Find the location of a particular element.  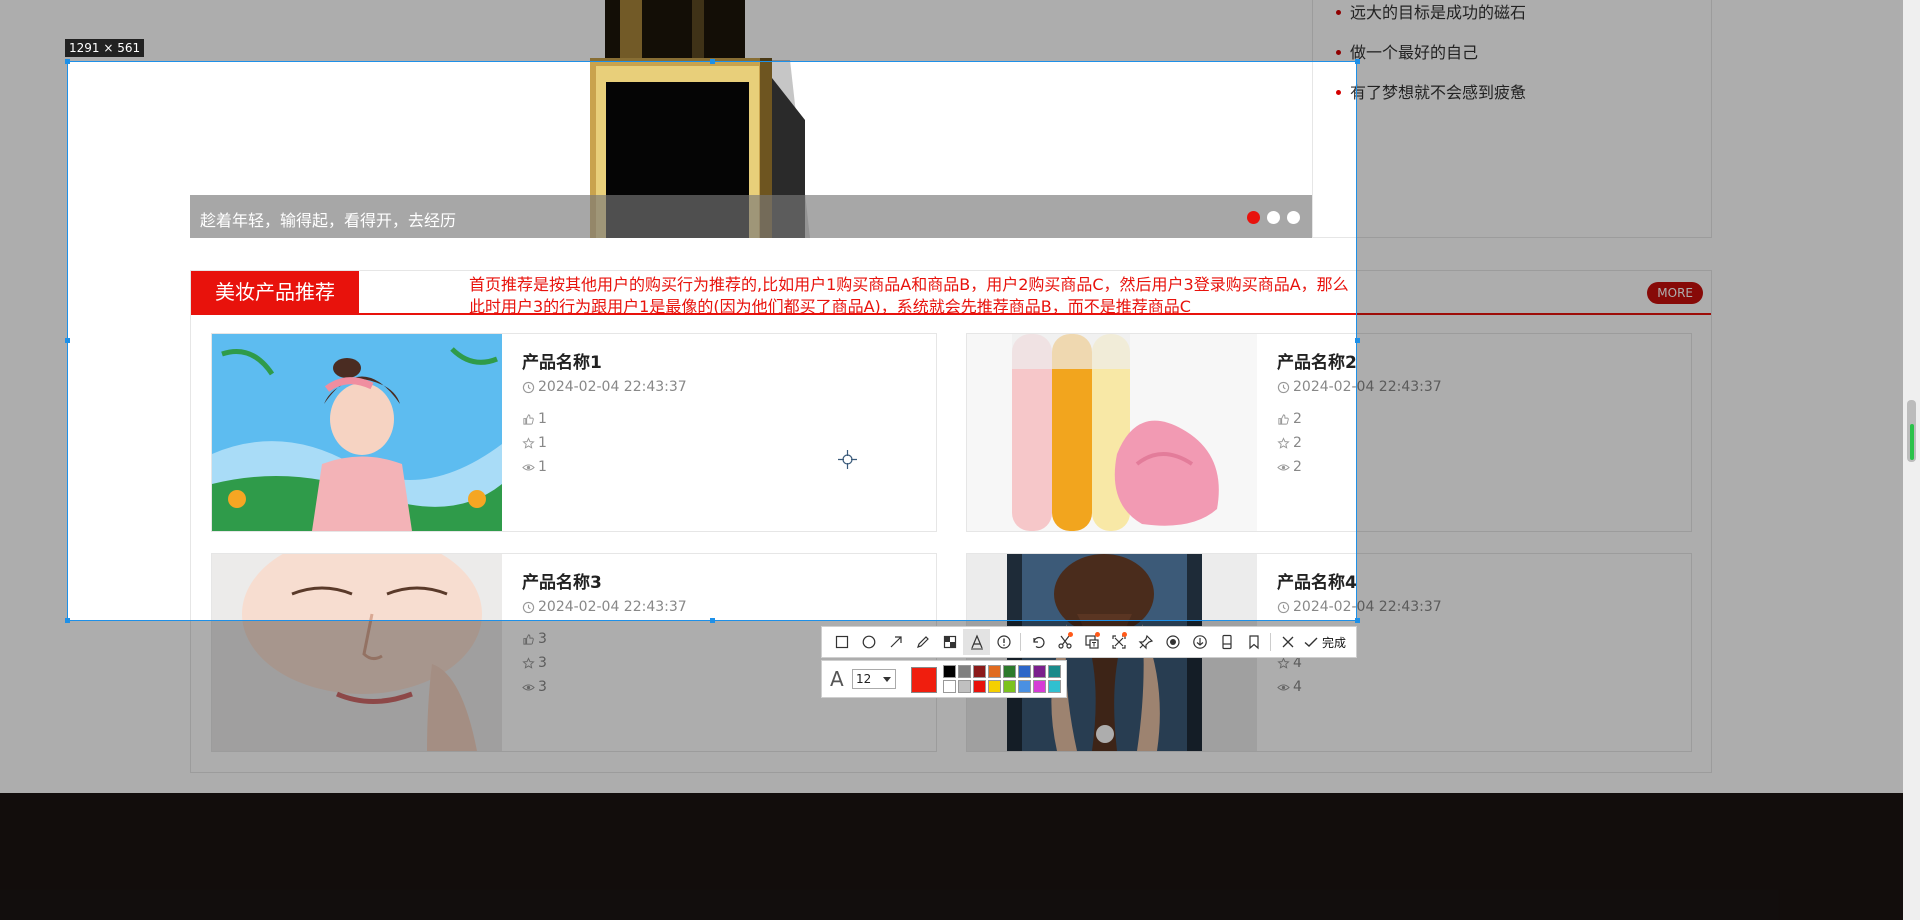

capture-toolbar: 完成 is located at coordinates (1089, 642).